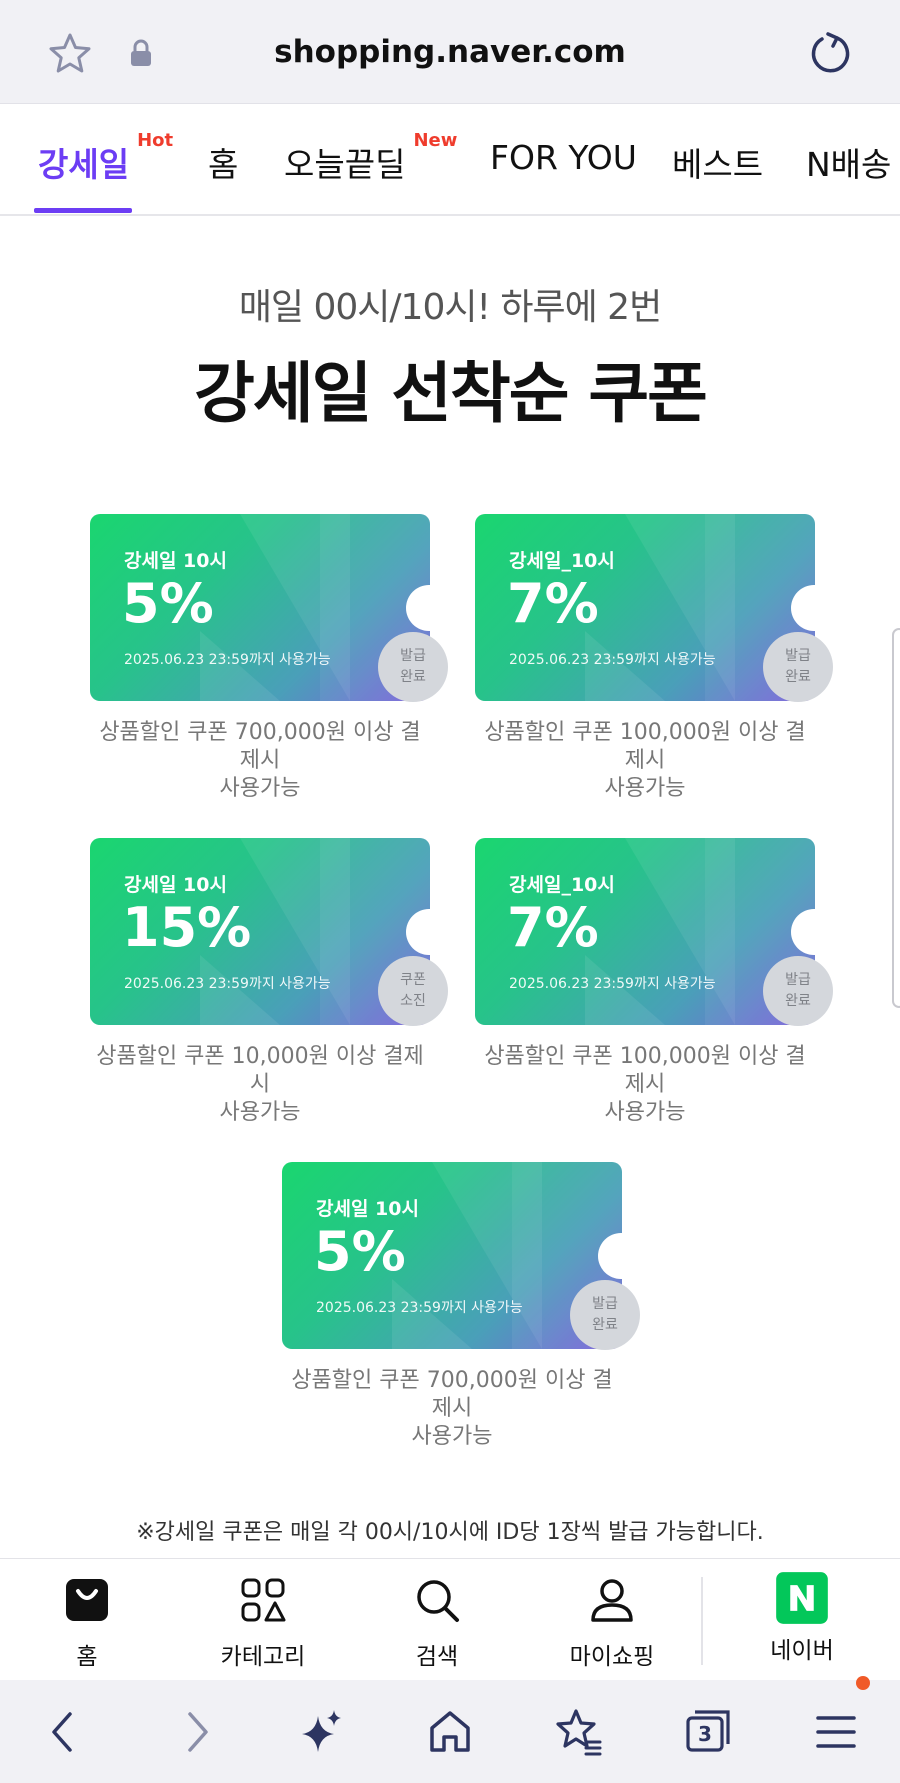 This screenshot has width=900, height=1783. I want to click on tab-label: FOR YOU, so click(563, 157).